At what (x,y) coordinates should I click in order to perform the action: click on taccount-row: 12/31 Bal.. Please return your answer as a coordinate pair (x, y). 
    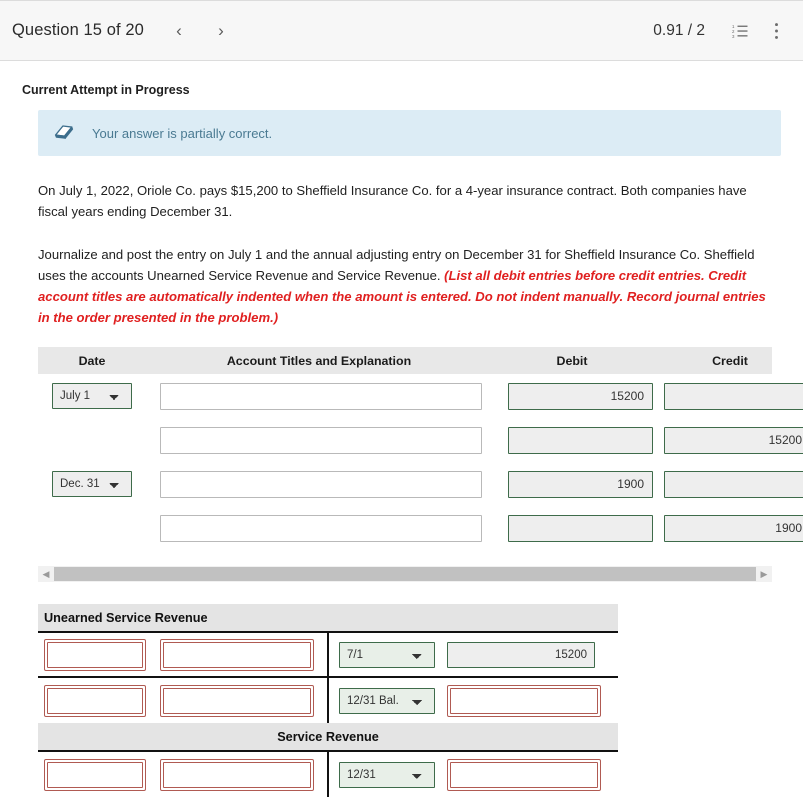
    Looking at the image, I should click on (328, 700).